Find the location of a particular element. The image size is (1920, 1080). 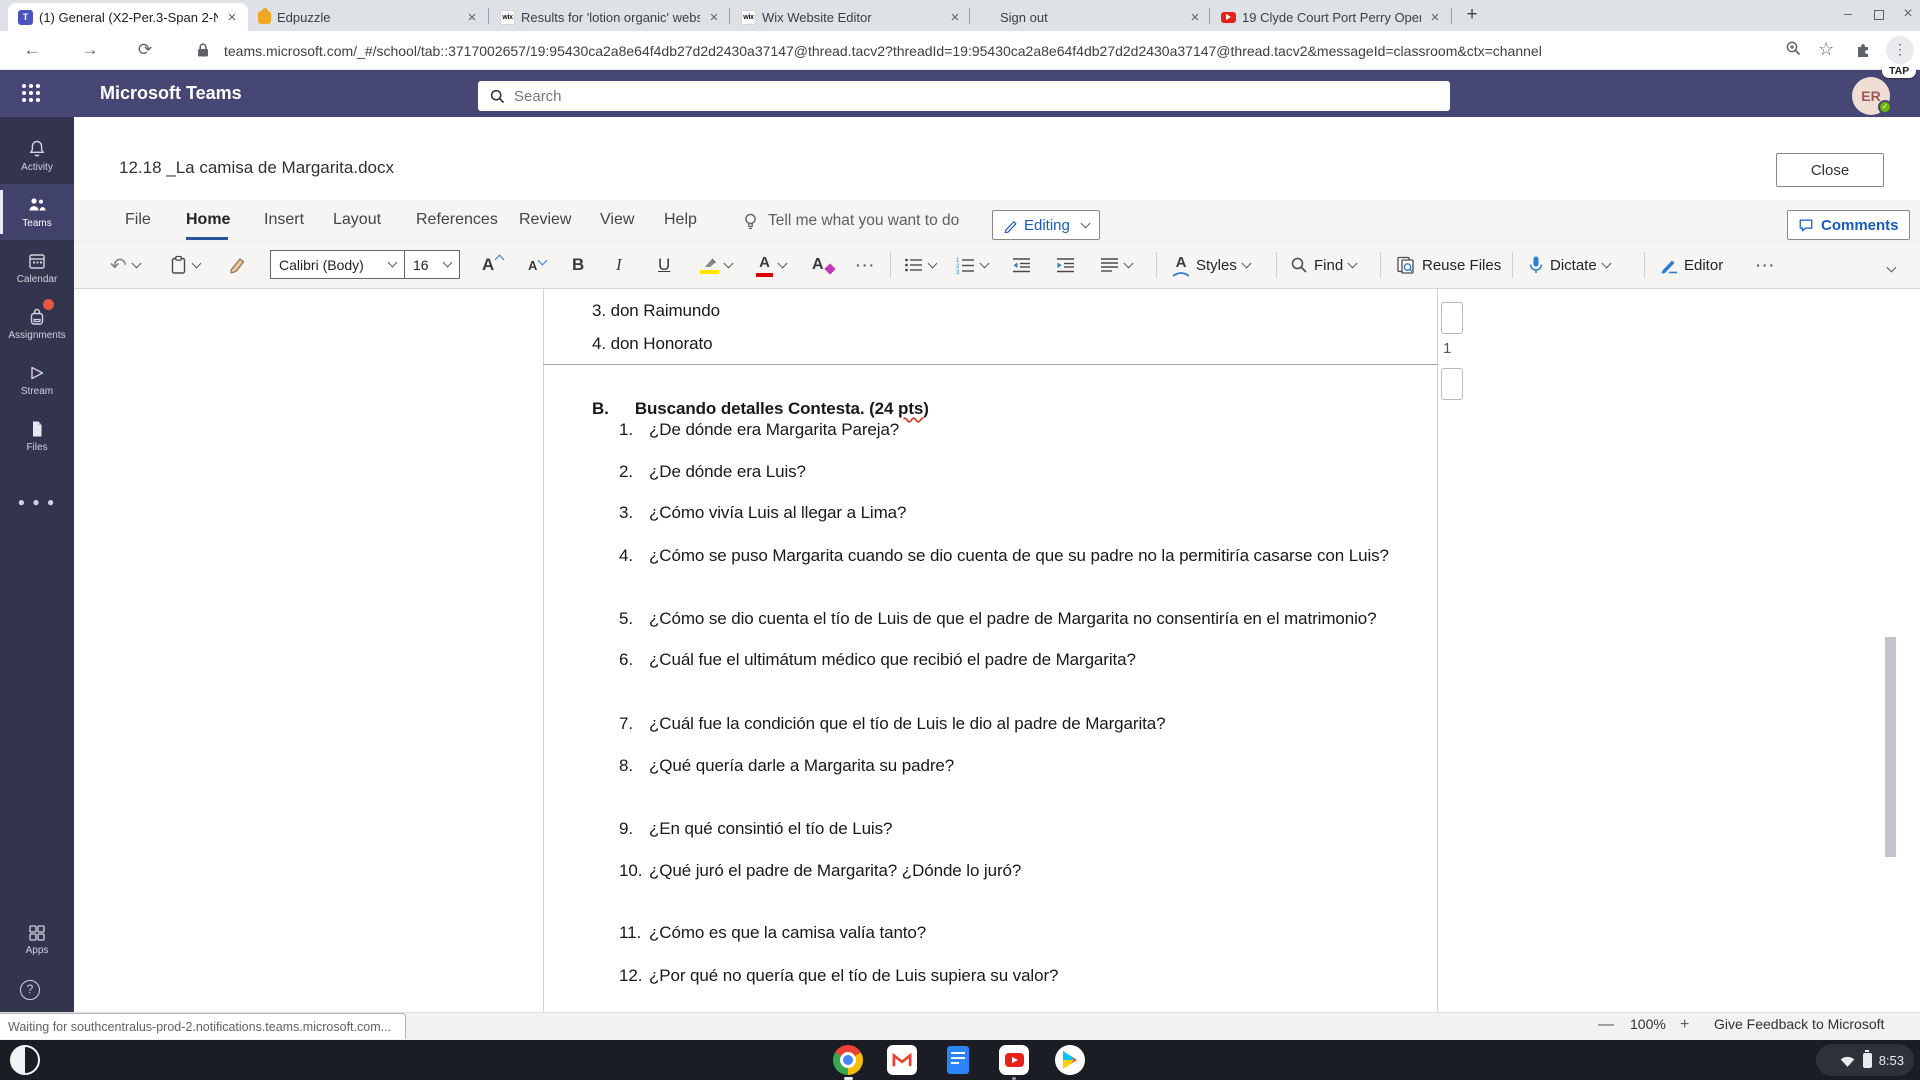

gmail-app-icon is located at coordinates (902, 1060).